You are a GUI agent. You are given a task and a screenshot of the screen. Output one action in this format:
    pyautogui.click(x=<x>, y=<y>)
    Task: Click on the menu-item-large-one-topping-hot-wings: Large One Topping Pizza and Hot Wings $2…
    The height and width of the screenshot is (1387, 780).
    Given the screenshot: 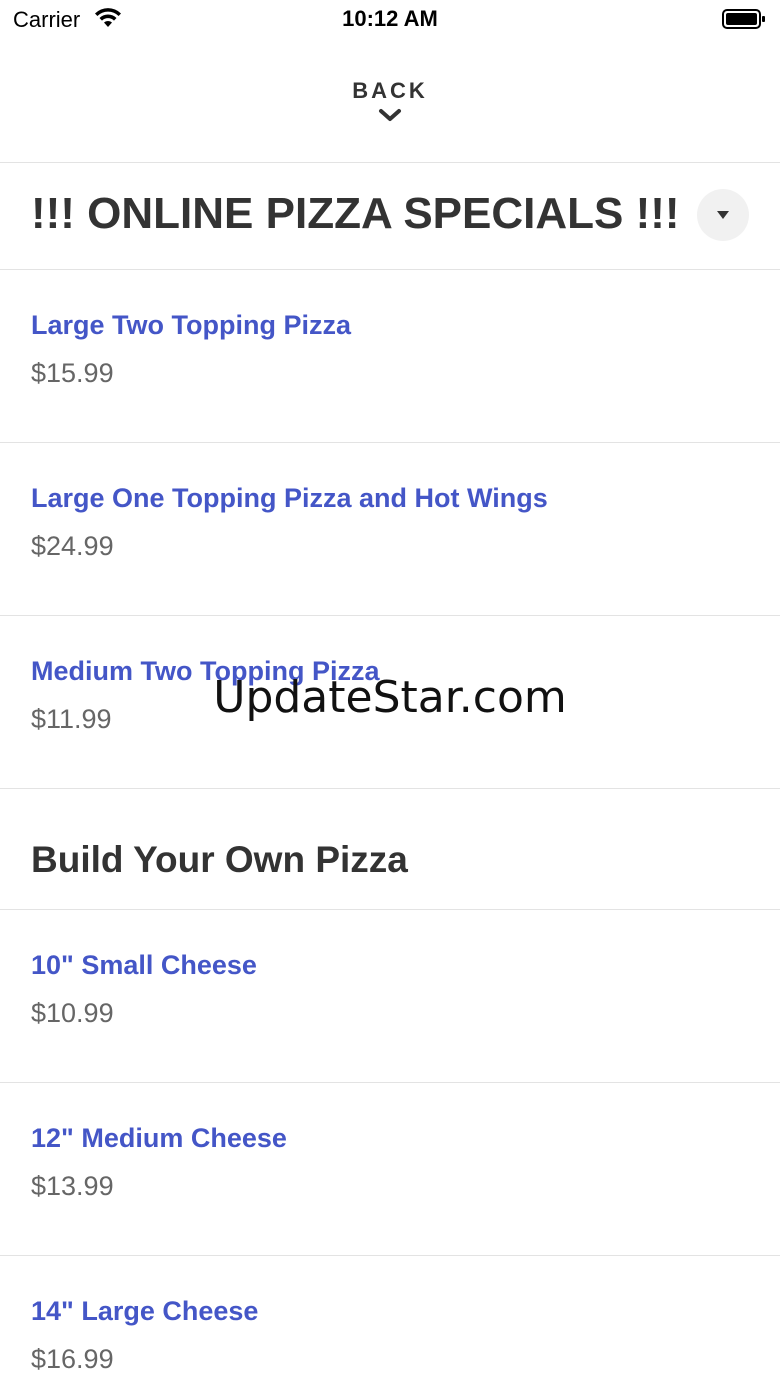 What is the action you would take?
    pyautogui.click(x=390, y=529)
    